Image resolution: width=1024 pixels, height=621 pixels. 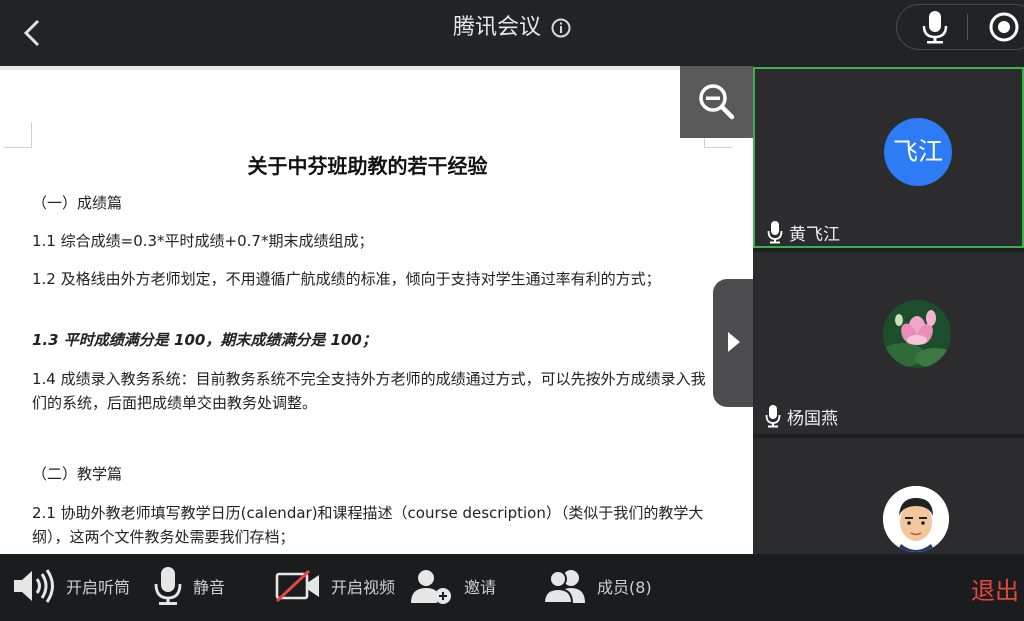 What do you see at coordinates (496, 27) in the screenshot?
I see `meeting-title: 腾讯会议` at bounding box center [496, 27].